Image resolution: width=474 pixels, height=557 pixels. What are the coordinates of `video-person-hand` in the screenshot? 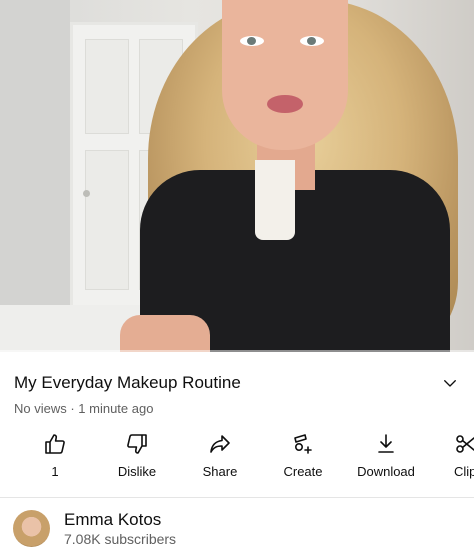 It's located at (165, 333).